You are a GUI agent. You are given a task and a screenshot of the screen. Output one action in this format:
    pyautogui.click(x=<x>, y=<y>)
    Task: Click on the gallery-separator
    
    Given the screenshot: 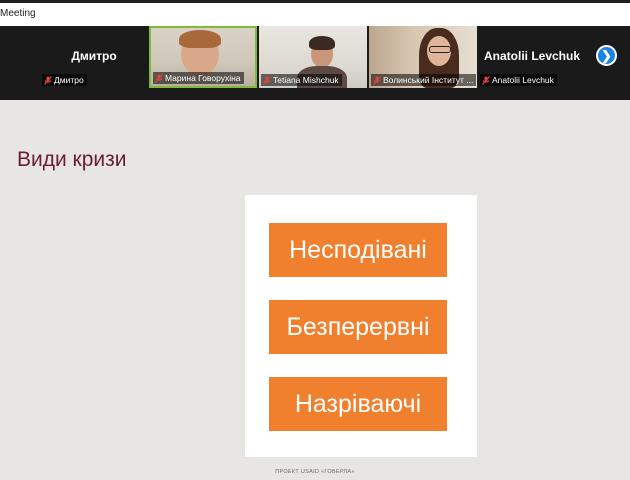 What is the action you would take?
    pyautogui.click(x=315, y=94)
    